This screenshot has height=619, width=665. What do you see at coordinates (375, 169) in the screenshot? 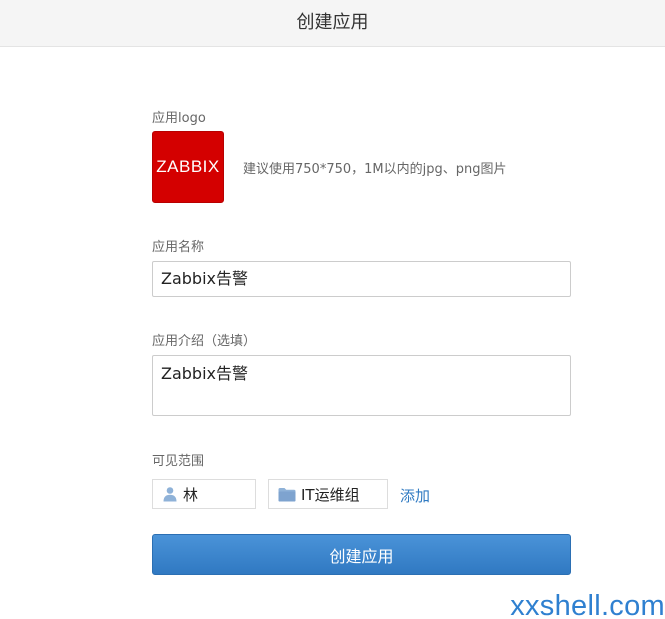
I see `logo-hint: 建议使用750*750，1M以内的jpg、png图片` at bounding box center [375, 169].